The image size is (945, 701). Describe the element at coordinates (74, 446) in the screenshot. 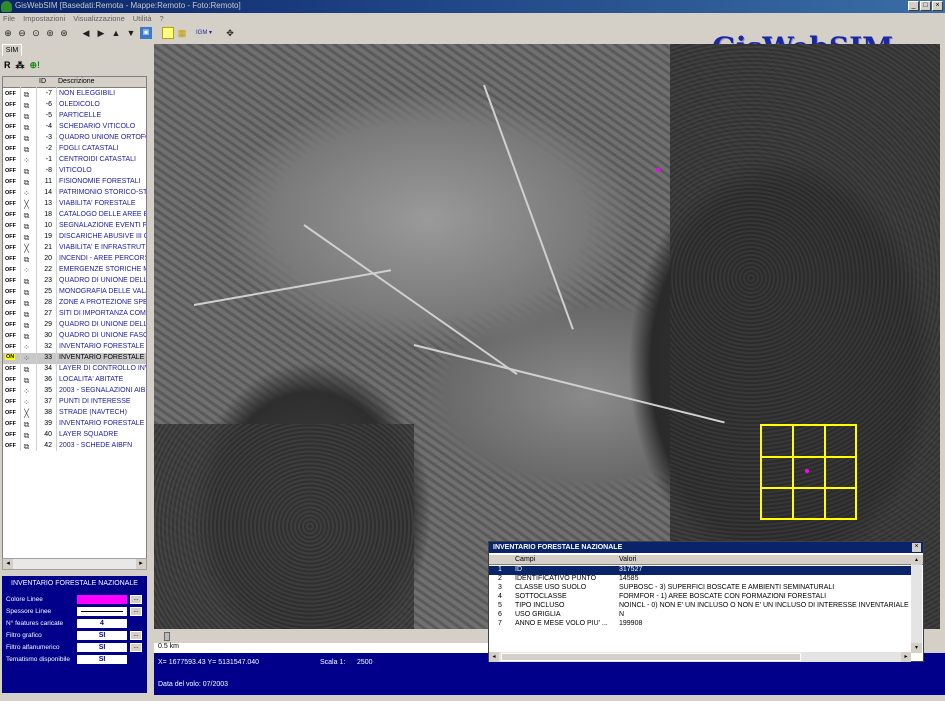

I see `layer-row: OFF ⧉ 42 2003 - SCHEDE AIBFN` at that location.